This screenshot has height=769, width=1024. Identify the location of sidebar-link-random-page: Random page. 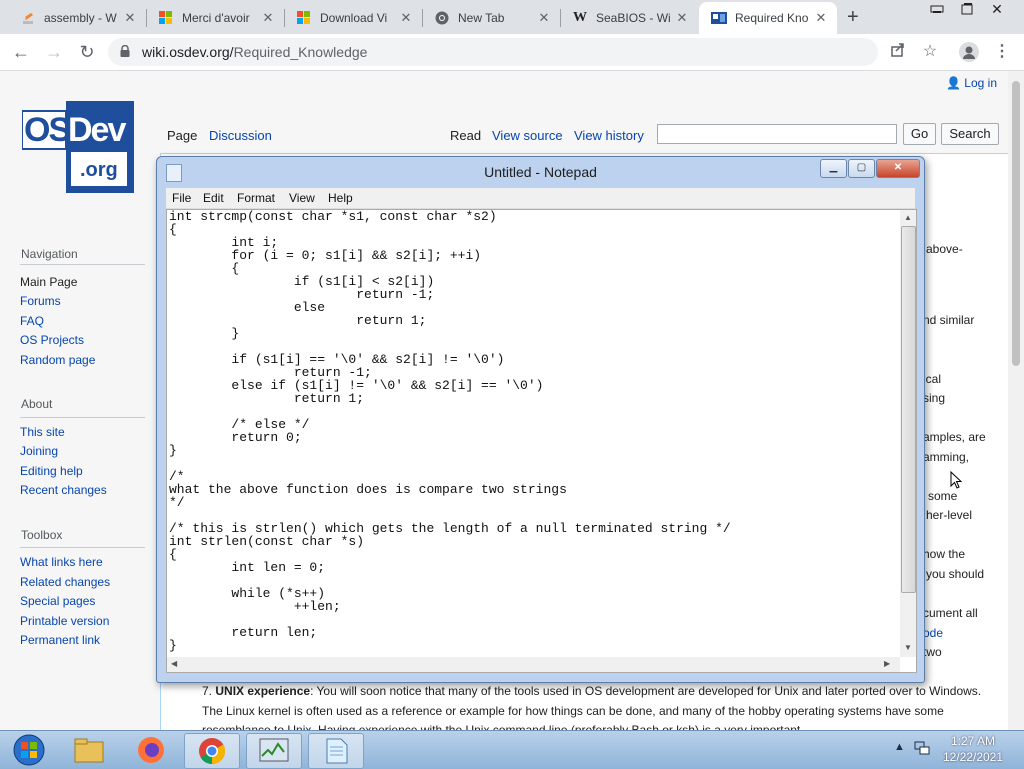
(57, 360).